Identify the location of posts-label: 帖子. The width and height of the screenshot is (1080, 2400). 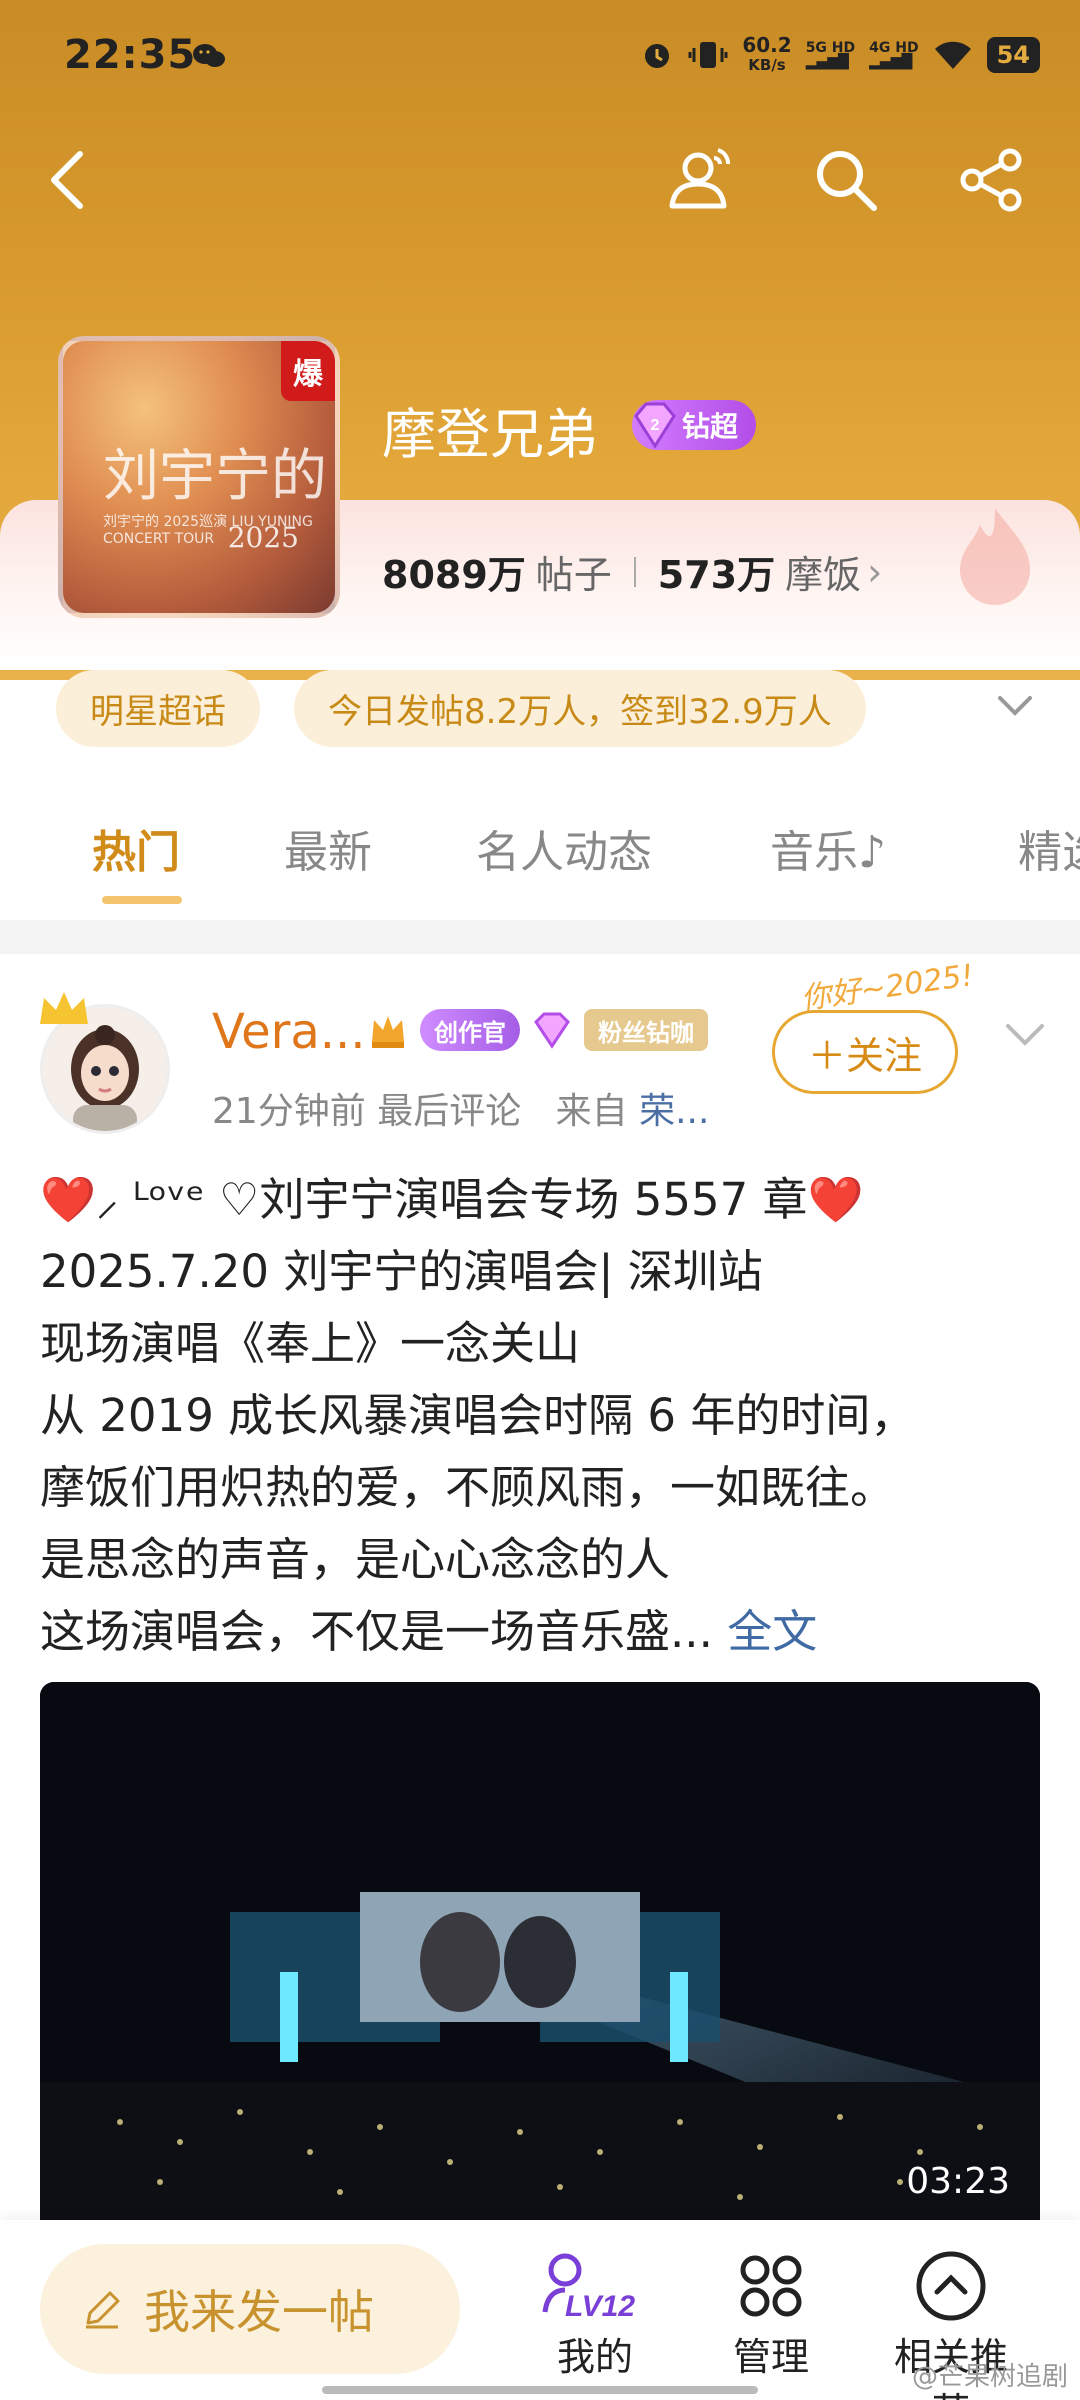
(573, 575).